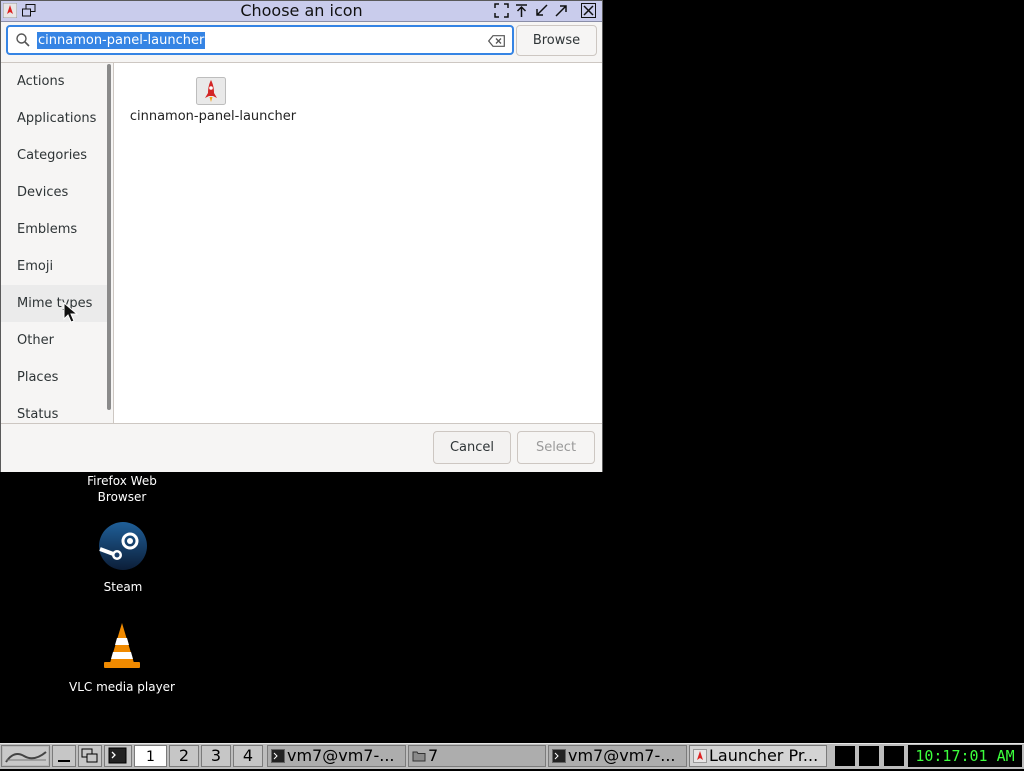 Image resolution: width=1024 pixels, height=771 pixels. I want to click on category-actions: Actions, so click(55, 81).